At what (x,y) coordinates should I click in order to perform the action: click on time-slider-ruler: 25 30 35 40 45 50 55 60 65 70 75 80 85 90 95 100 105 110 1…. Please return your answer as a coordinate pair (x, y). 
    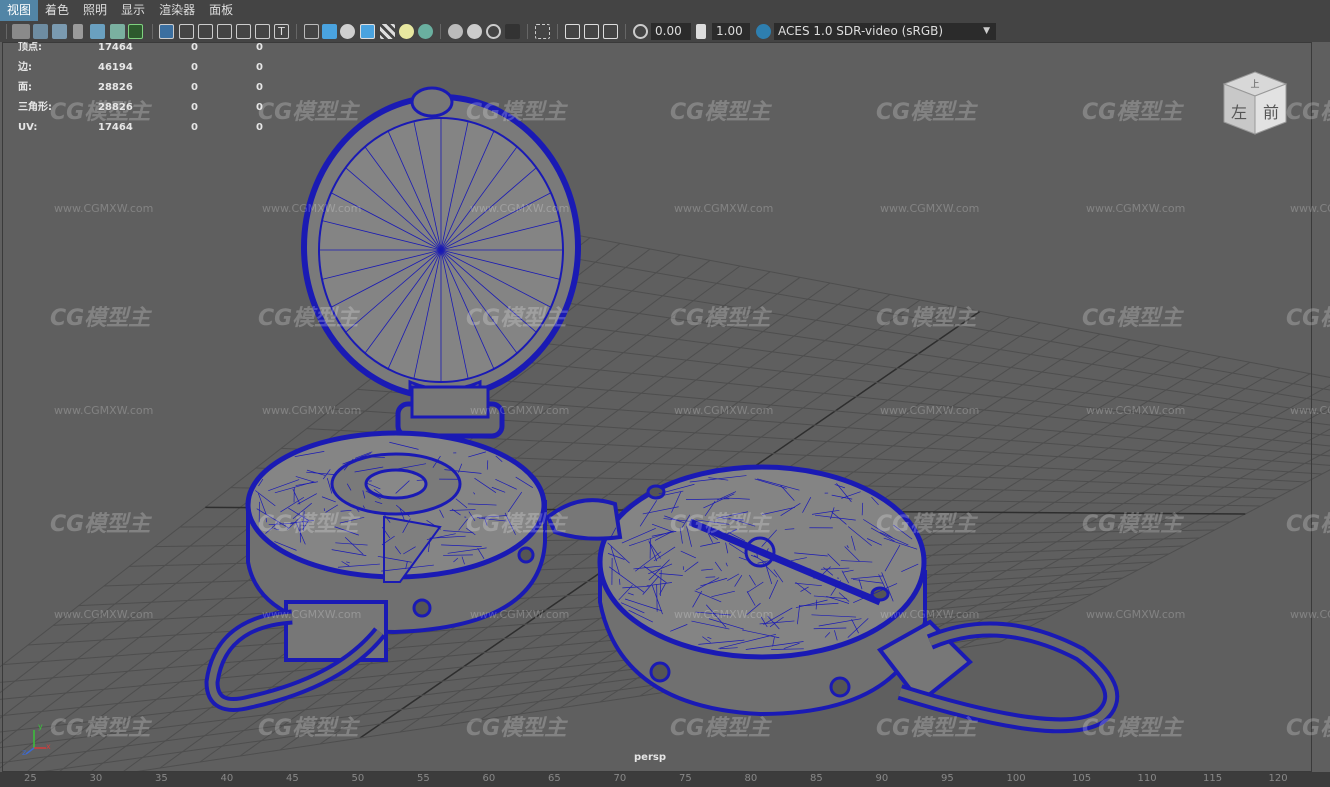
    Looking at the image, I should click on (665, 779).